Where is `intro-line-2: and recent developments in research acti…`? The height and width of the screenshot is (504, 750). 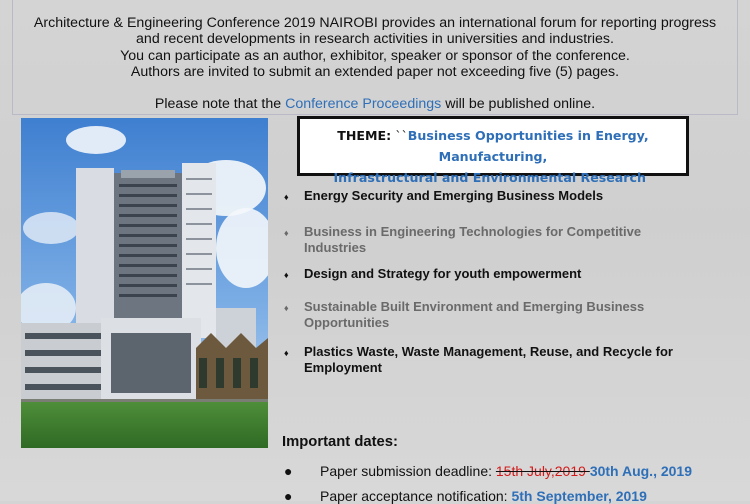
intro-line-2: and recent developments in research acti… is located at coordinates (375, 39).